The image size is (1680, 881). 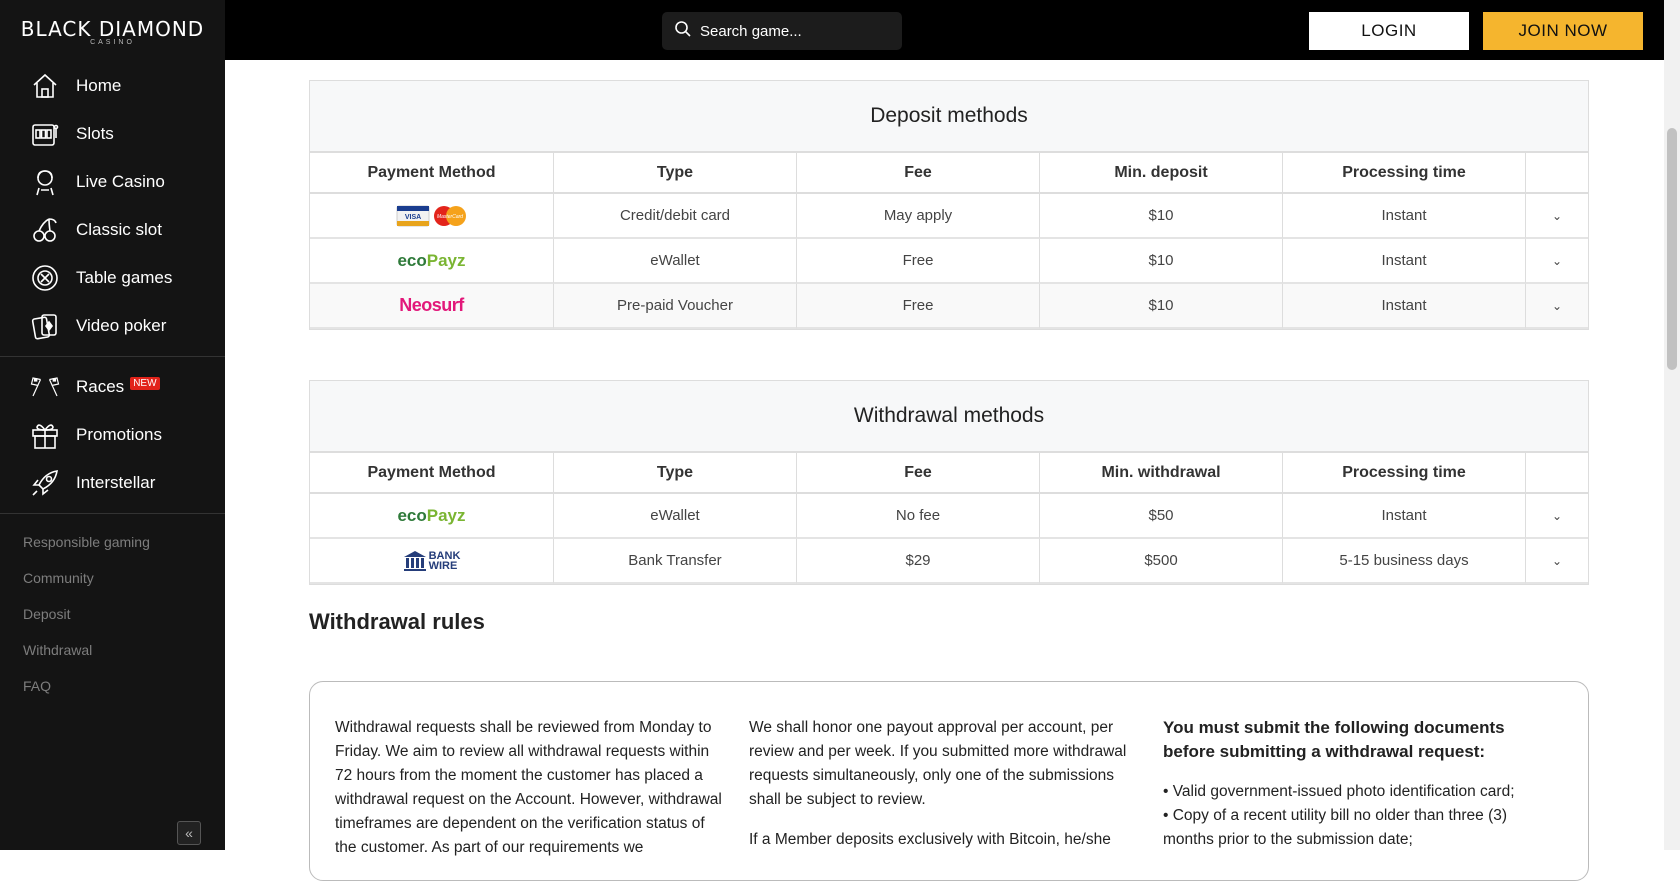 I want to click on column-header: Payment Method, so click(x=432, y=473).